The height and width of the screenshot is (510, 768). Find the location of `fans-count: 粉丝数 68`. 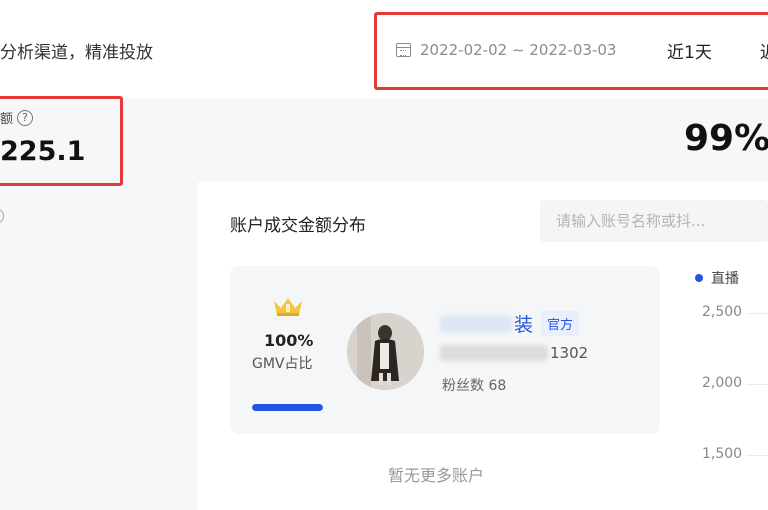

fans-count: 粉丝数 68 is located at coordinates (474, 386).